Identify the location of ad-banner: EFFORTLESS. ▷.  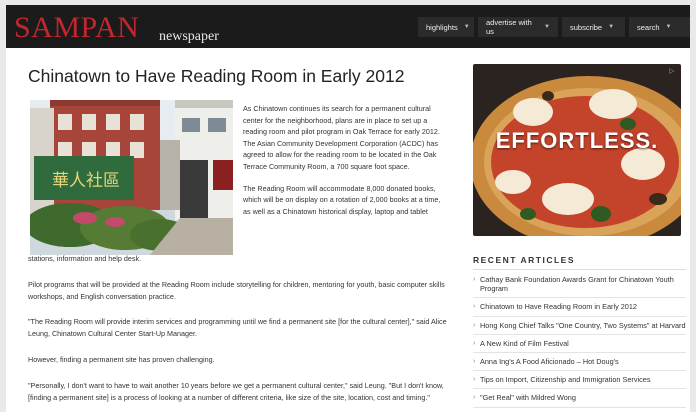
(577, 150).